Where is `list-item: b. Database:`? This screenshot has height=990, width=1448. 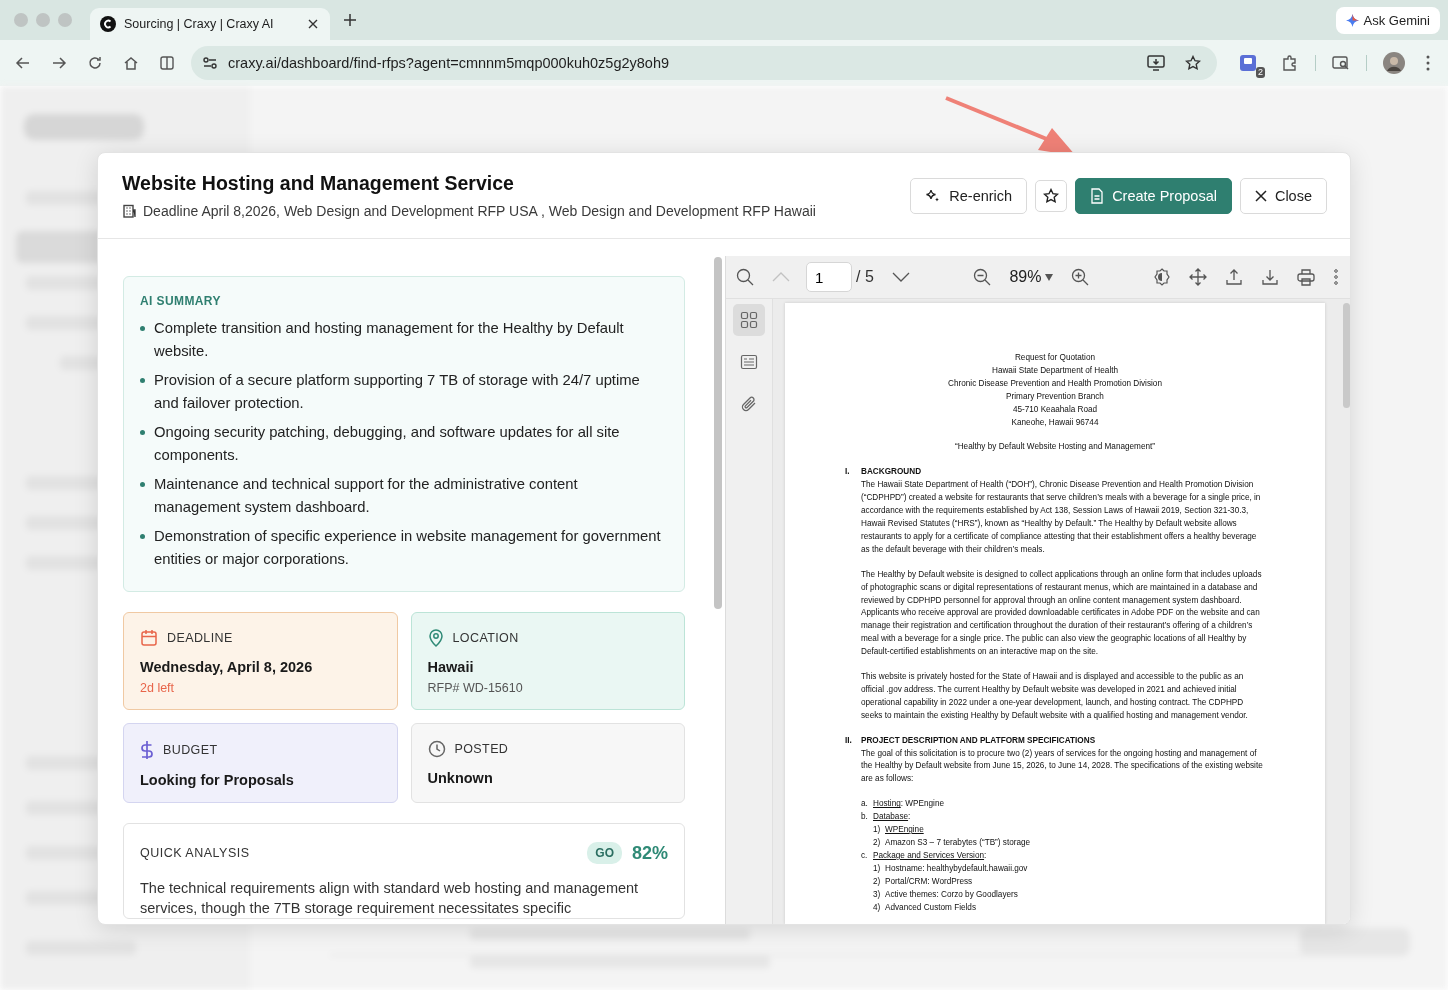 list-item: b. Database: is located at coordinates (886, 817).